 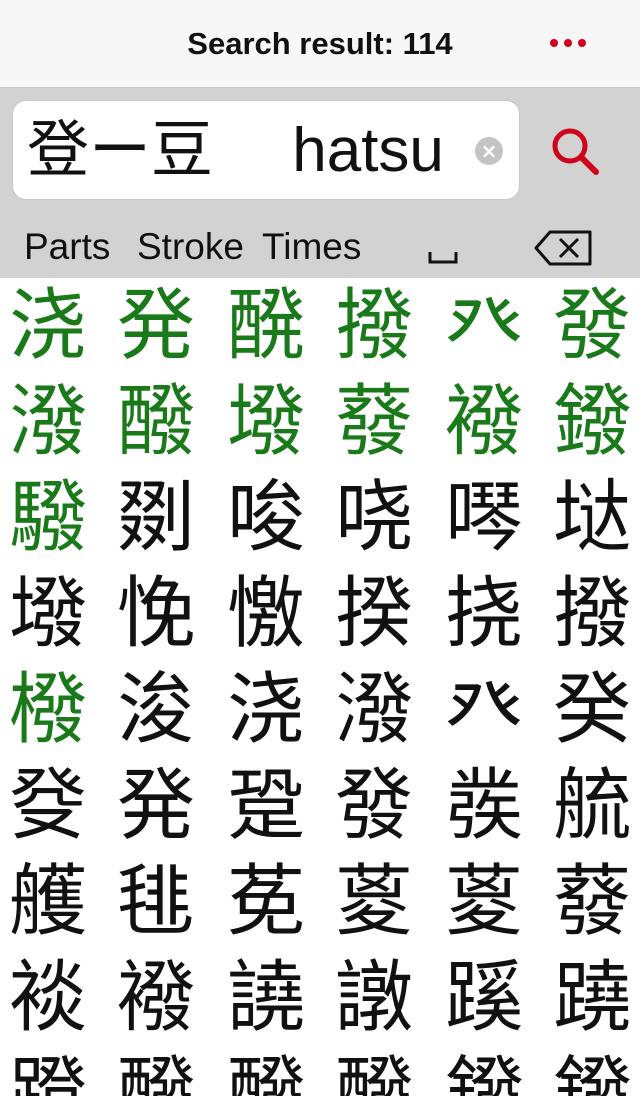 I want to click on kanji-result-item: 譊, so click(x=266, y=998).